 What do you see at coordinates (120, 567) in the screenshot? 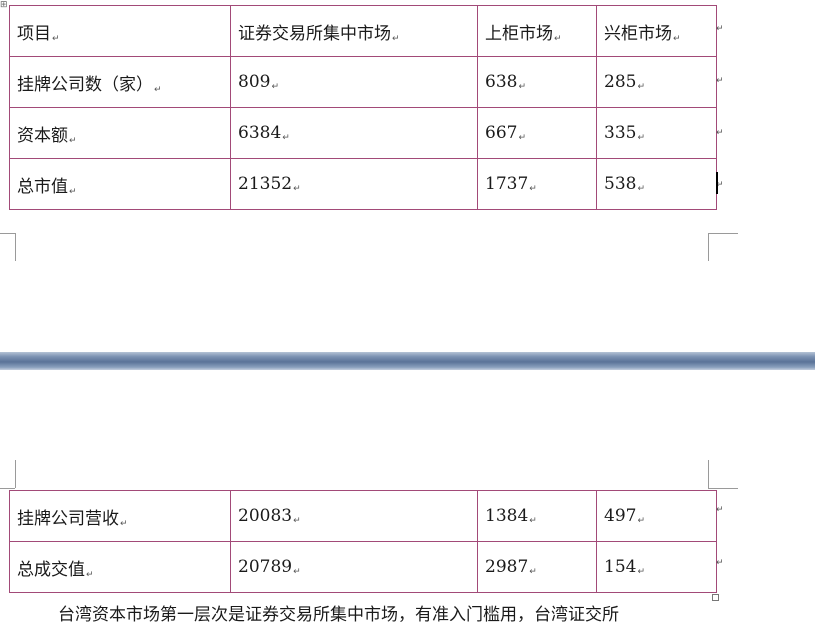
I see `row-header-cell: 总成交值↵` at bounding box center [120, 567].